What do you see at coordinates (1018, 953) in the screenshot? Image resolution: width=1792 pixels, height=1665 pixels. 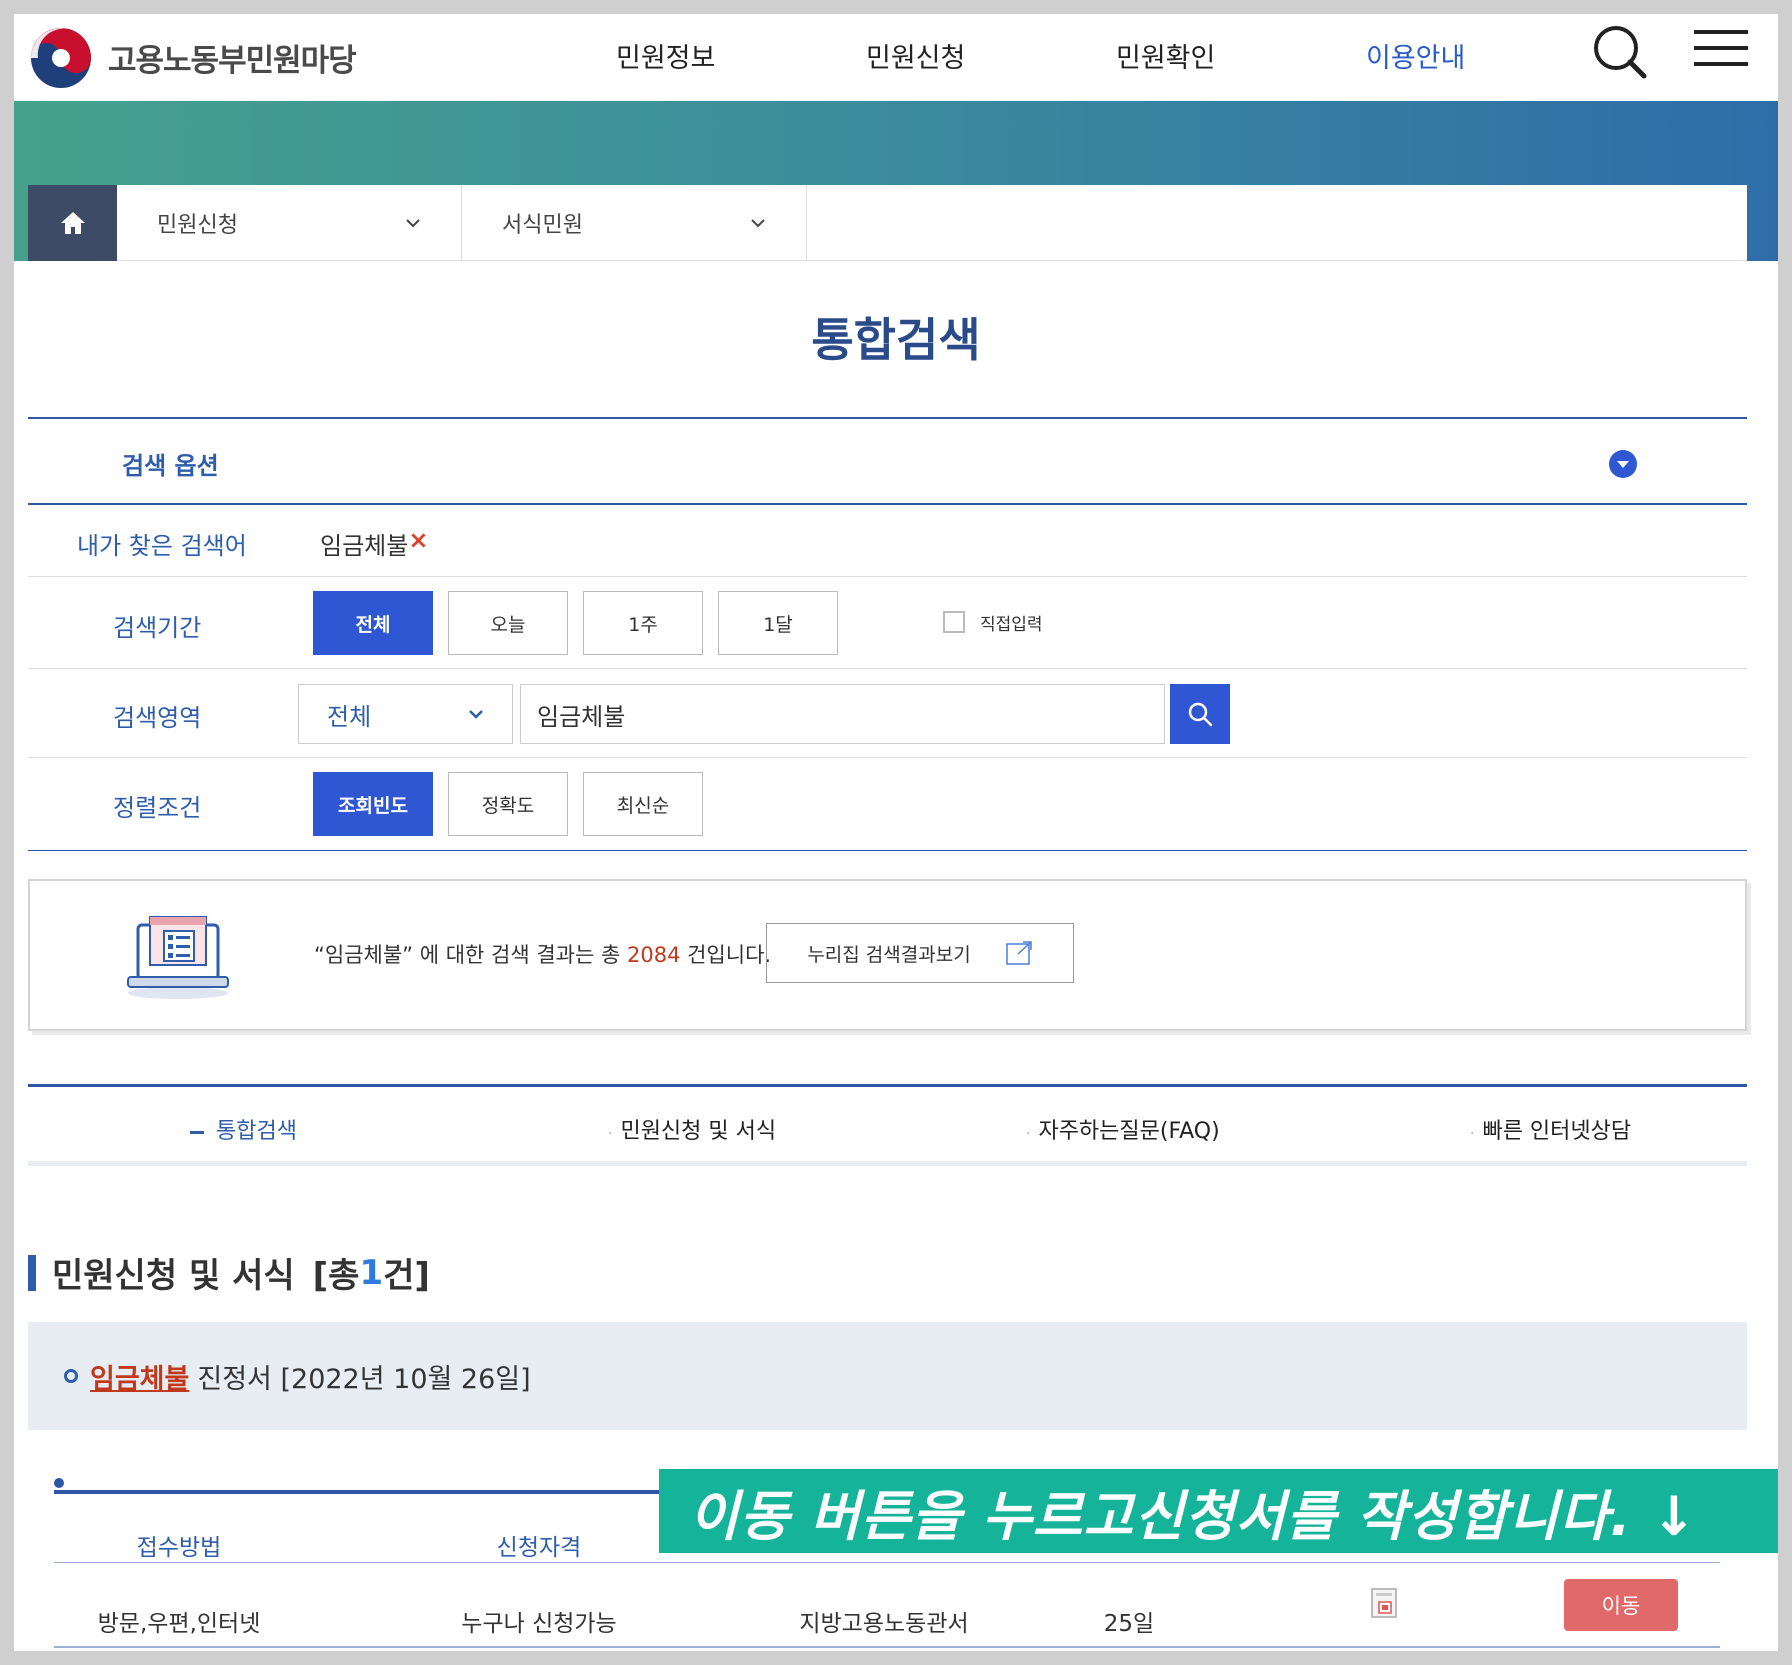 I see `external-link-icon` at bounding box center [1018, 953].